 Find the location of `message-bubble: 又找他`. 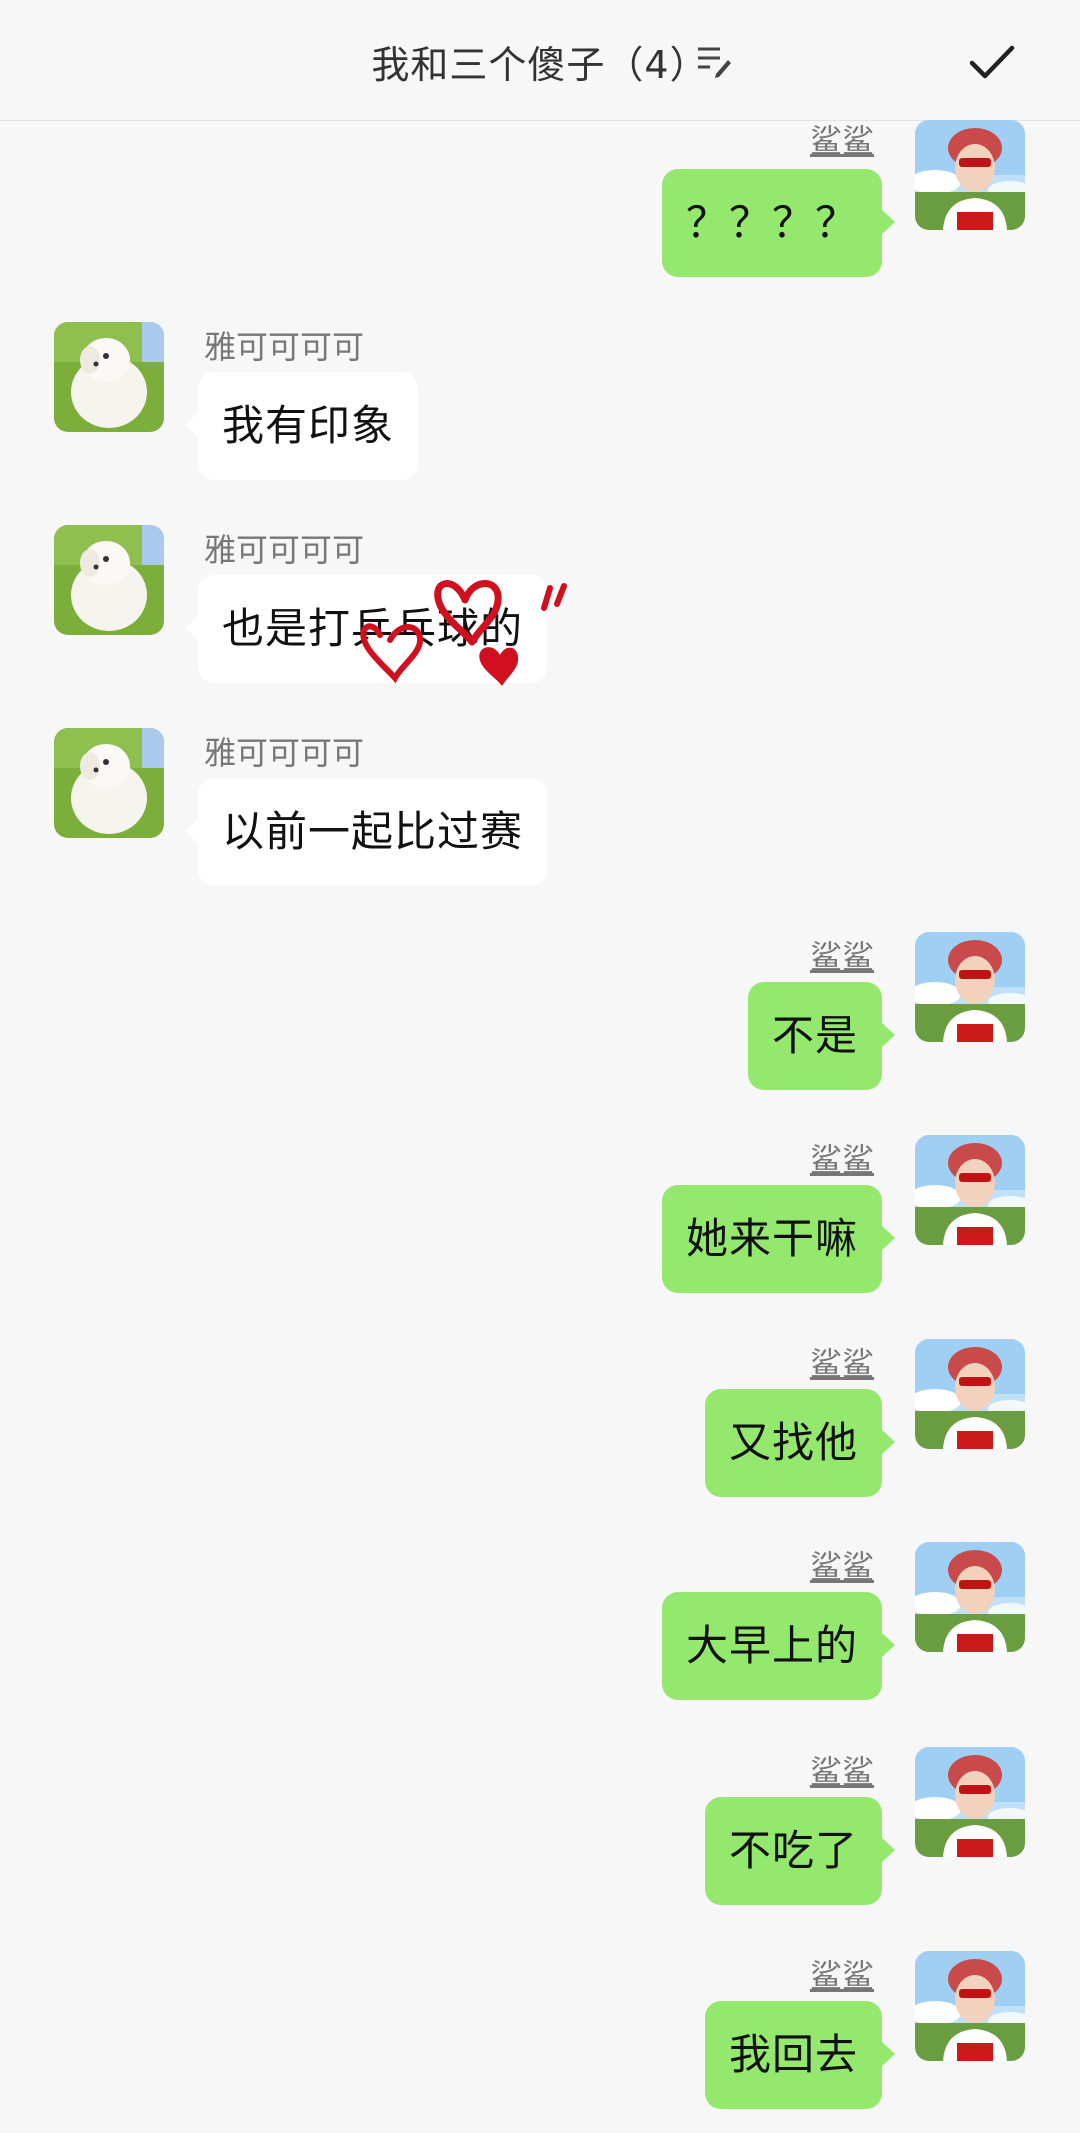

message-bubble: 又找他 is located at coordinates (800, 1443).